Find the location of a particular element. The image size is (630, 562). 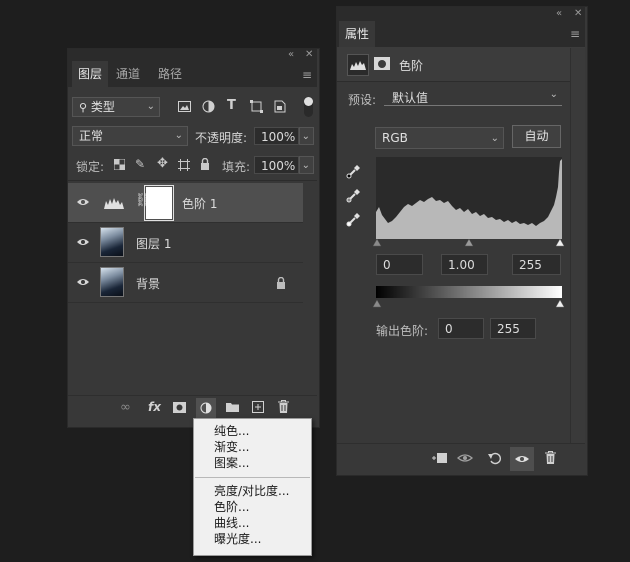

fill-label: 填充: is located at coordinates (236, 167).